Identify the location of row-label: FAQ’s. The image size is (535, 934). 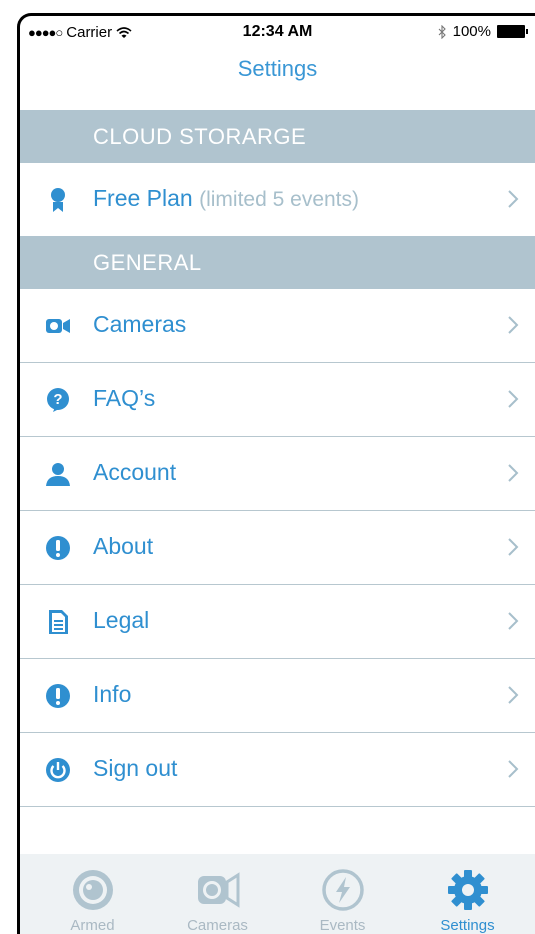
(124, 398).